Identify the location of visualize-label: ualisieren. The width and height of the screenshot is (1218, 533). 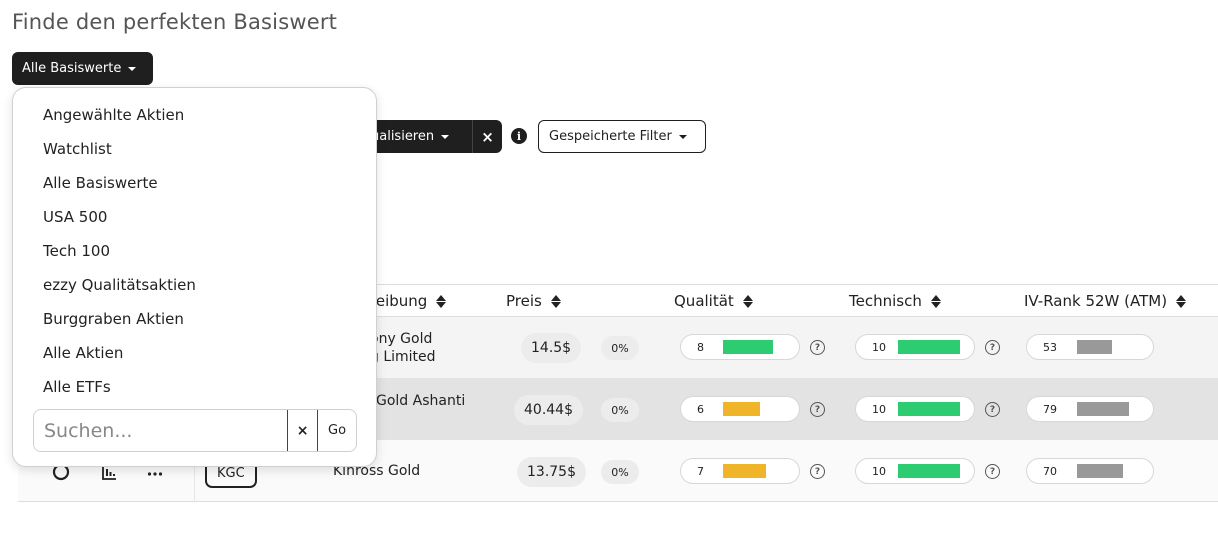
(403, 136).